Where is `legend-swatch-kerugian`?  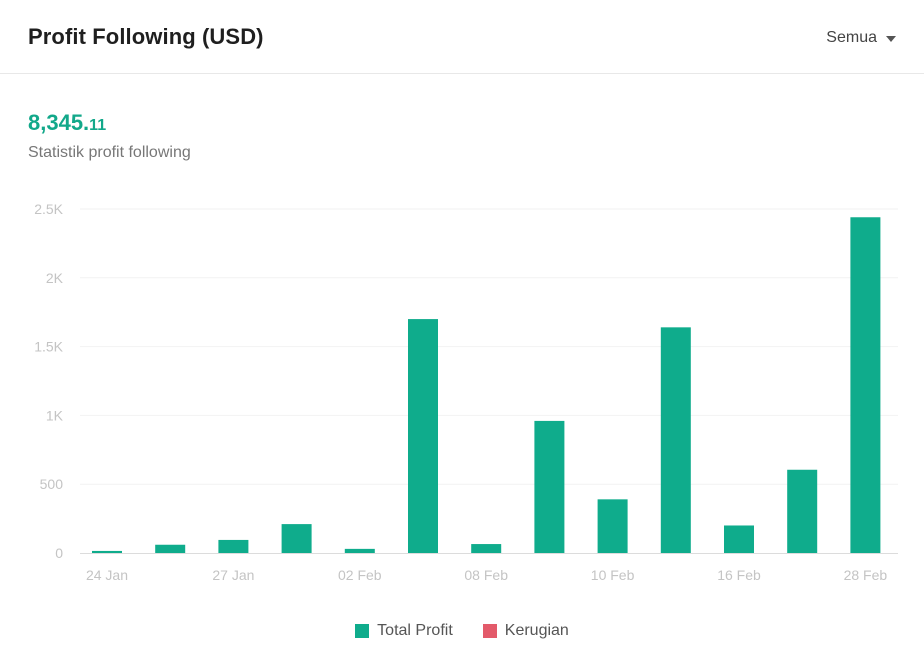
legend-swatch-kerugian is located at coordinates (489, 631).